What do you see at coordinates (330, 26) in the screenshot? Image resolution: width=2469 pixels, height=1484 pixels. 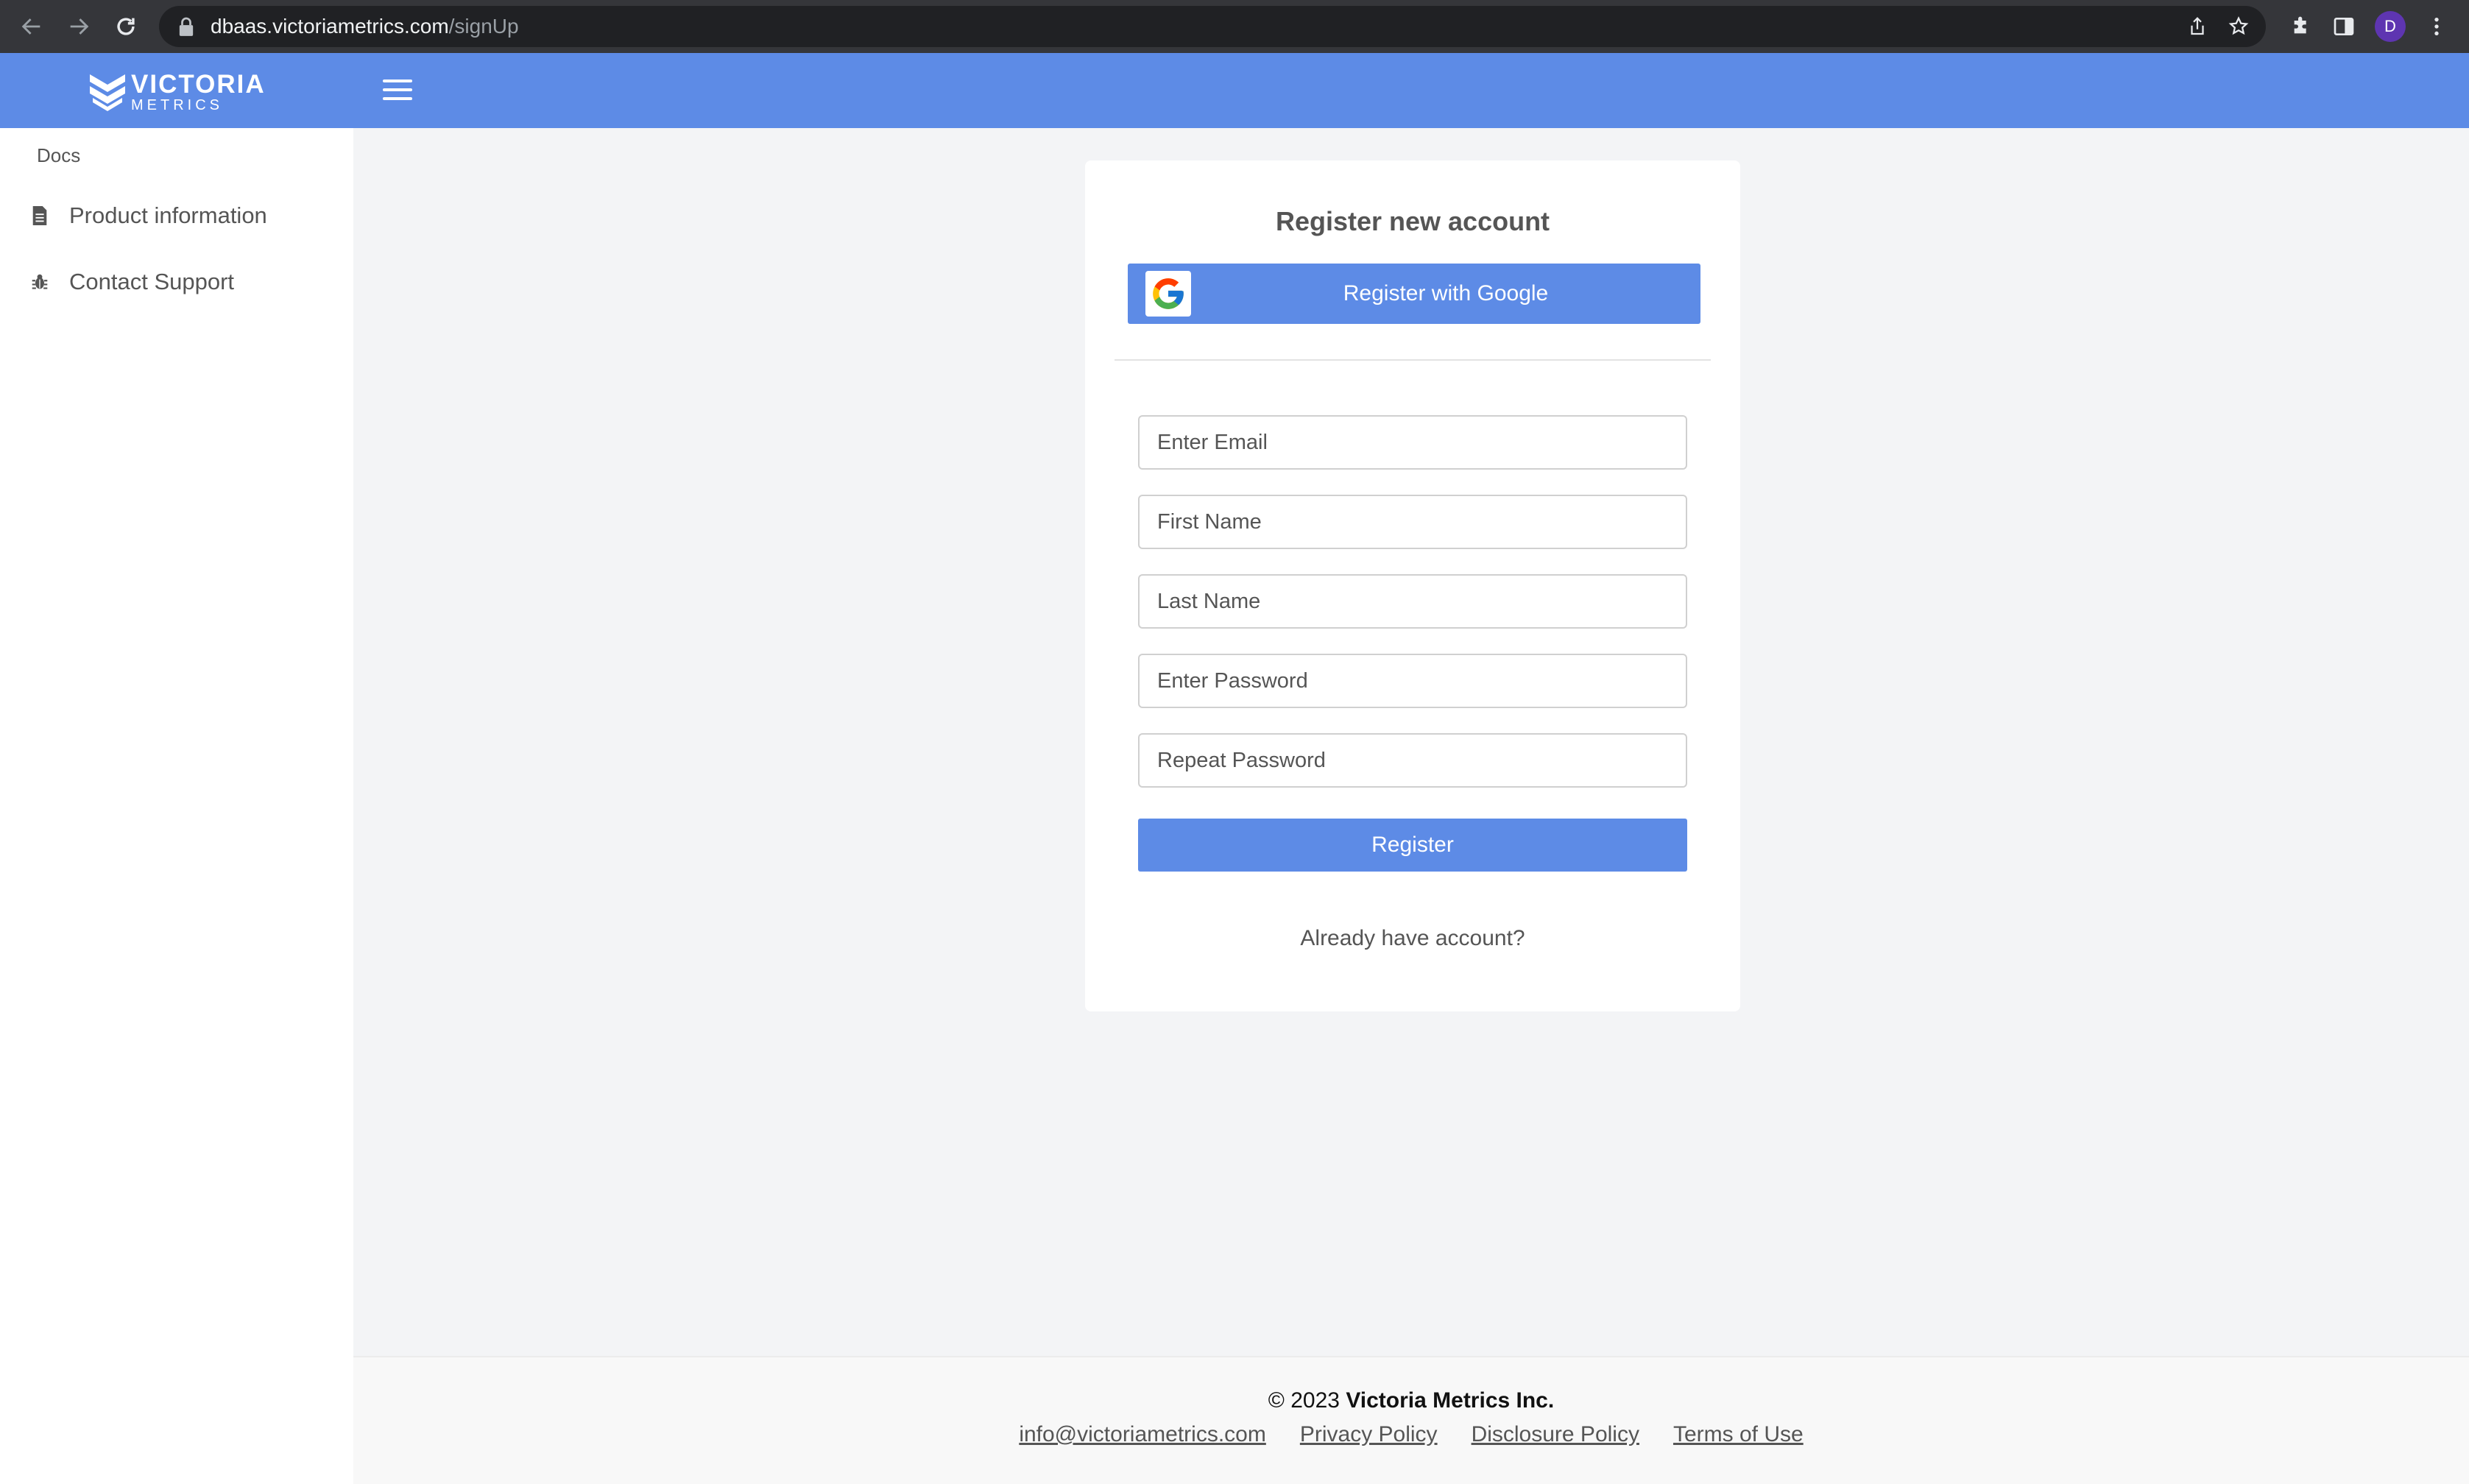 I see `url-host: dbaas.victoriametrics.com` at bounding box center [330, 26].